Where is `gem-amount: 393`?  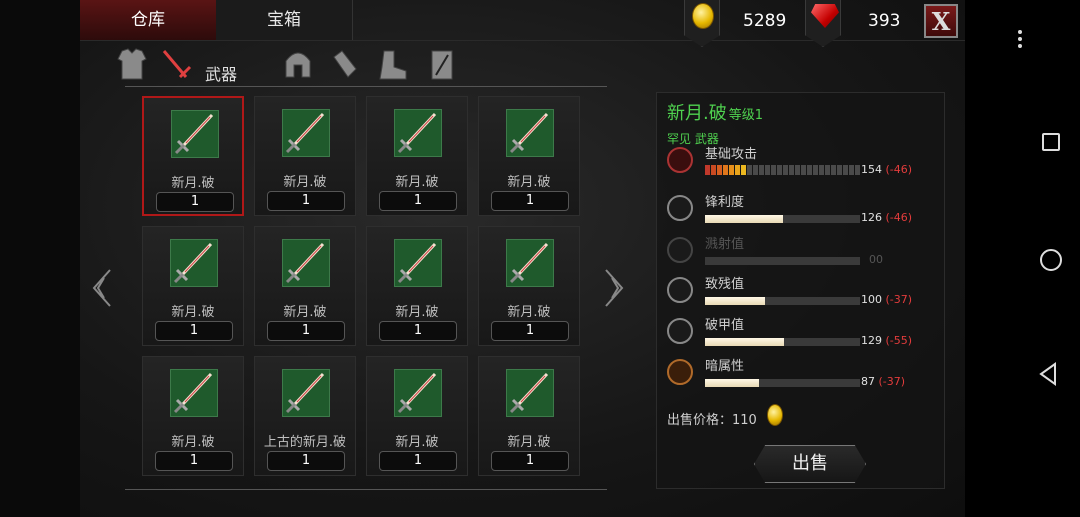
gem-amount: 393 is located at coordinates (884, 21).